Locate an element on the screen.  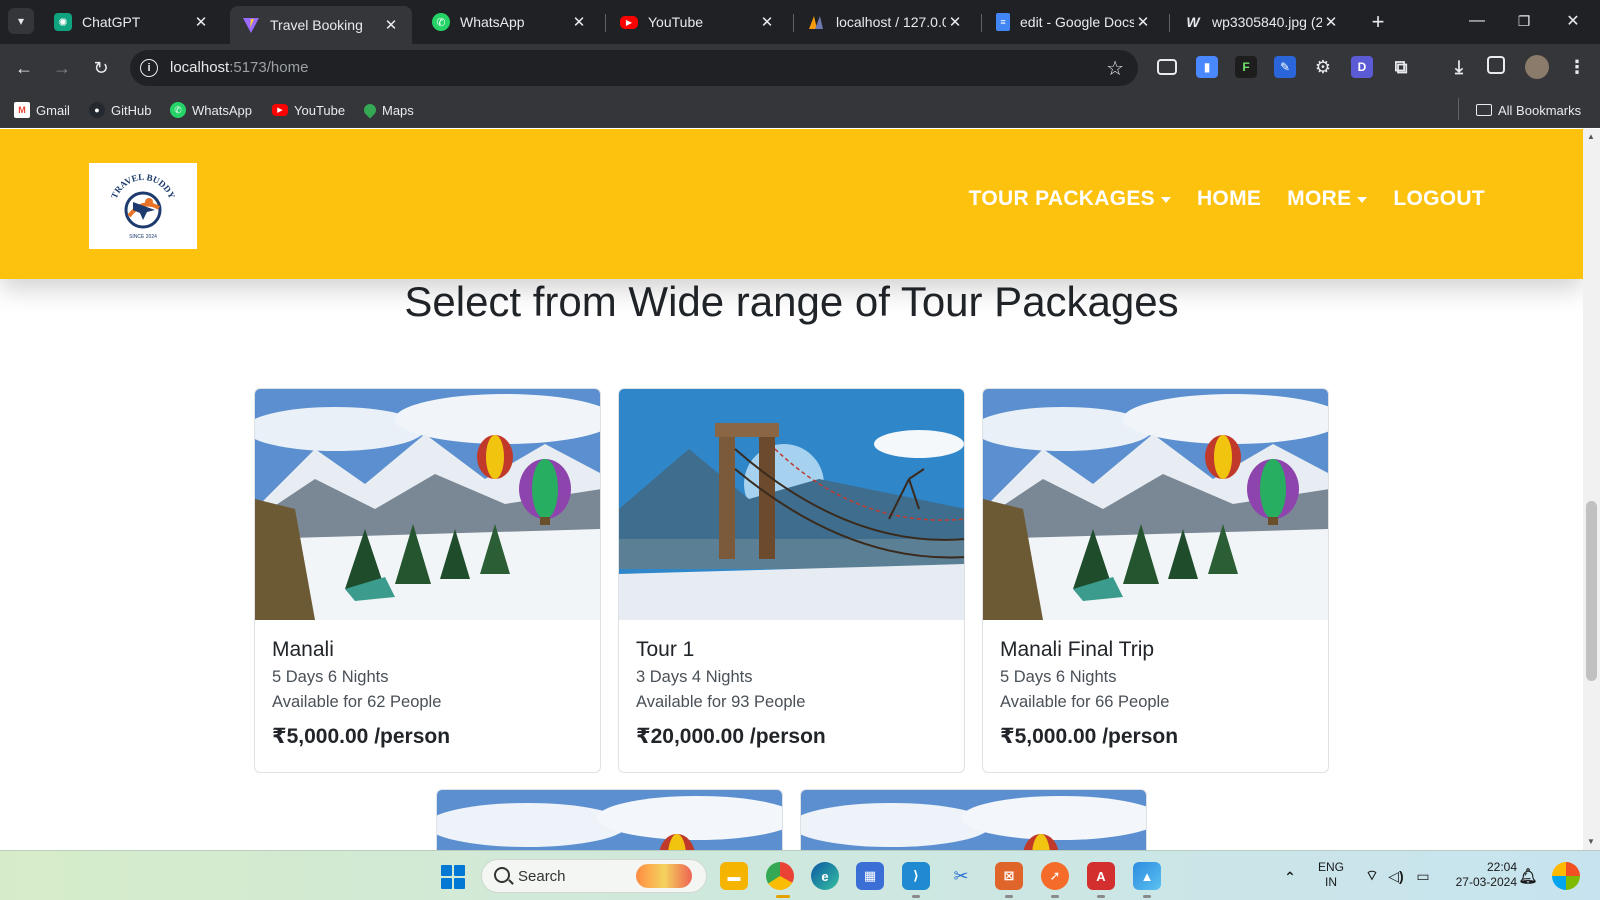
package-image-snowy-mountains is located at coordinates (1155, 504).